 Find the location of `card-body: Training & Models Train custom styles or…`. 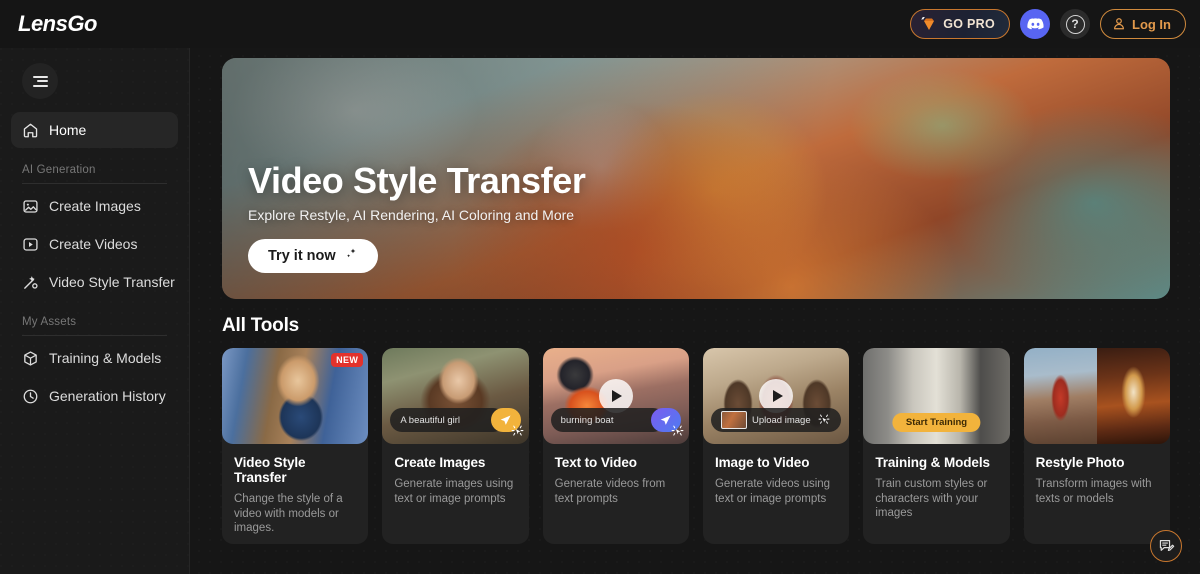

card-body: Training & Models Train custom styles or… is located at coordinates (936, 482).